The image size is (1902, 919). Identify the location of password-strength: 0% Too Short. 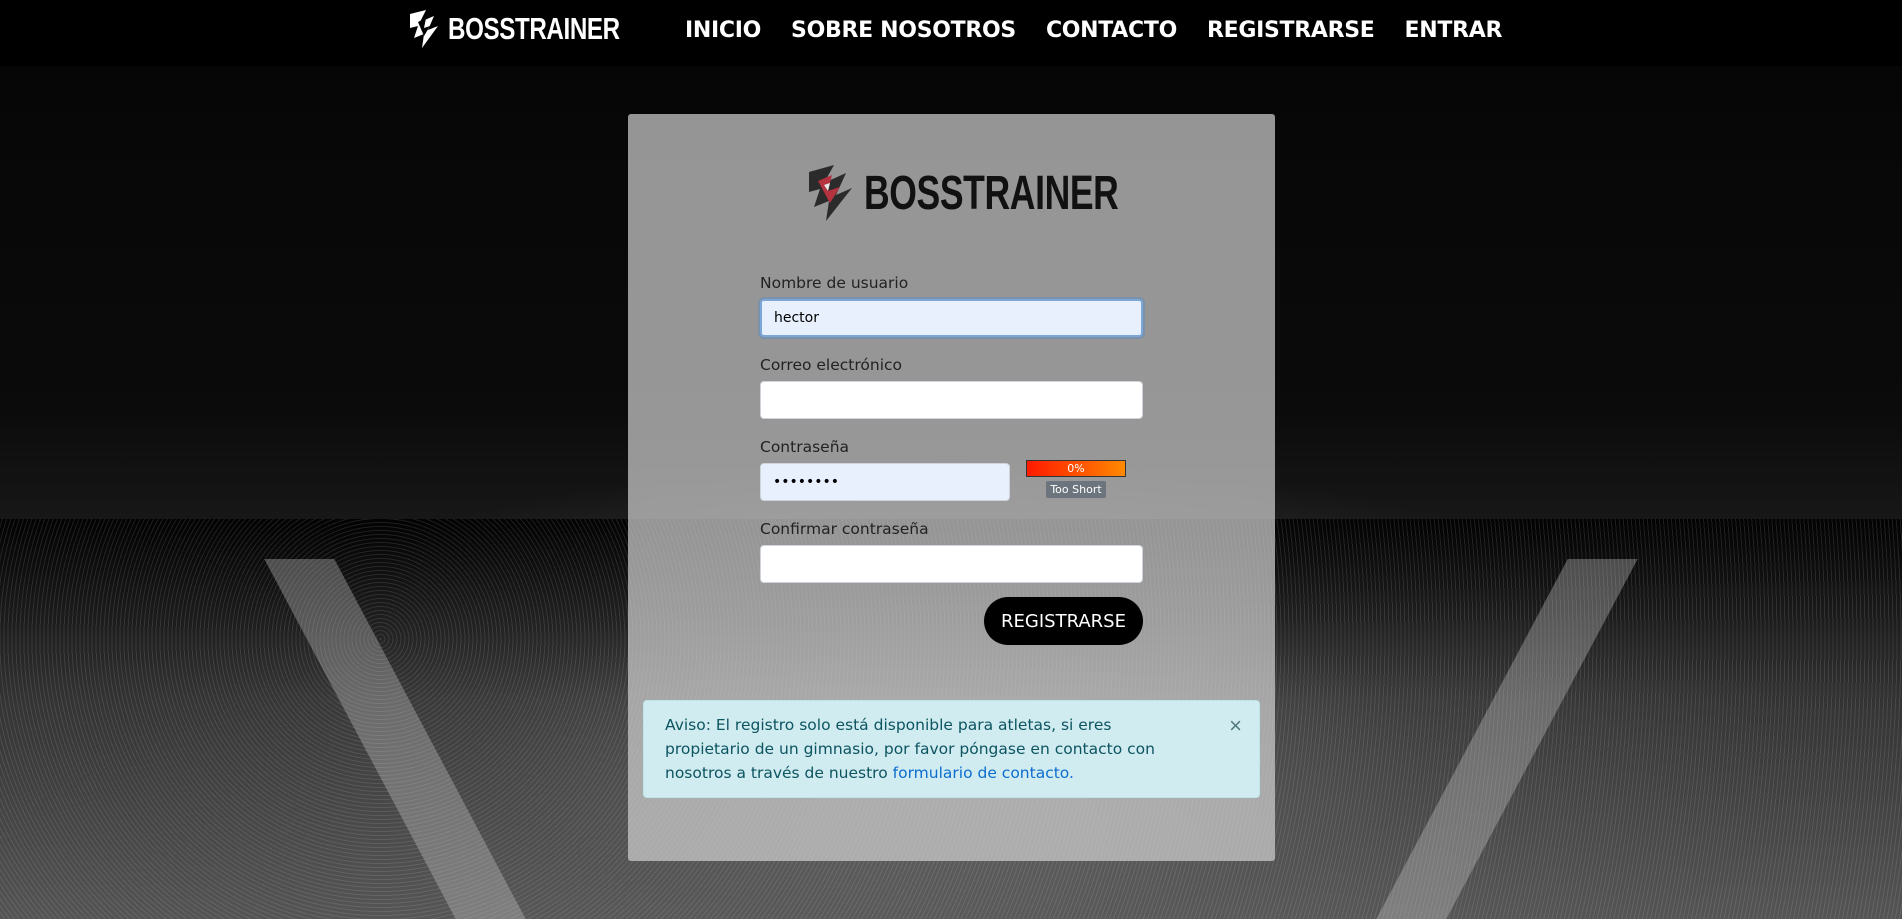
(1076, 479).